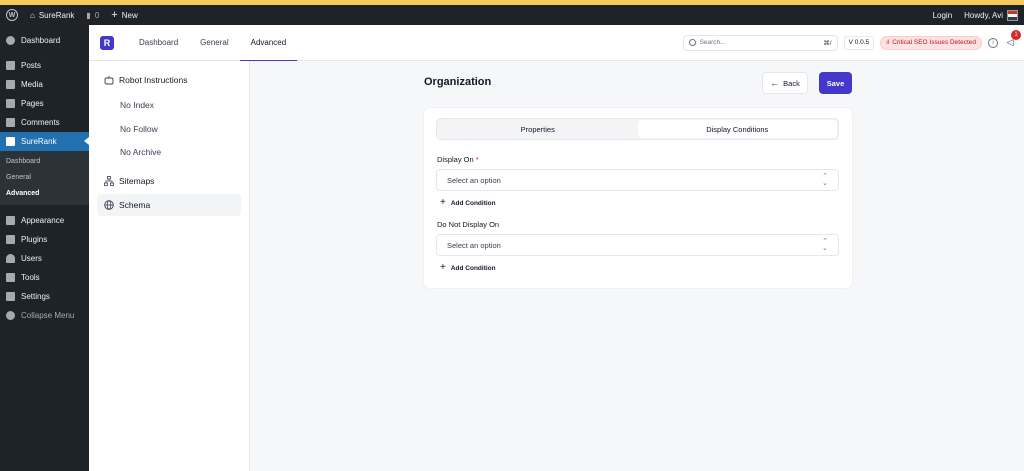 This screenshot has height=471, width=1024. I want to click on critical-issues-badge: ıl Critical SEO Issues Detected, so click(931, 42).